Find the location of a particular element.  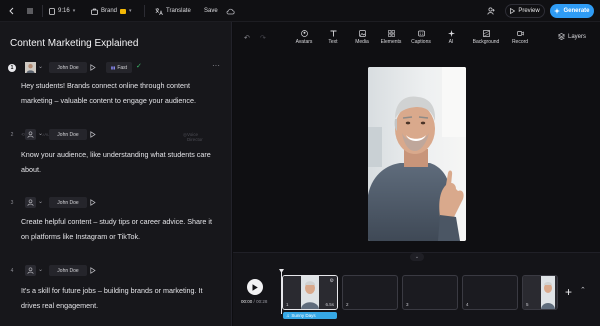

preview-label: Preview is located at coordinates (529, 11).